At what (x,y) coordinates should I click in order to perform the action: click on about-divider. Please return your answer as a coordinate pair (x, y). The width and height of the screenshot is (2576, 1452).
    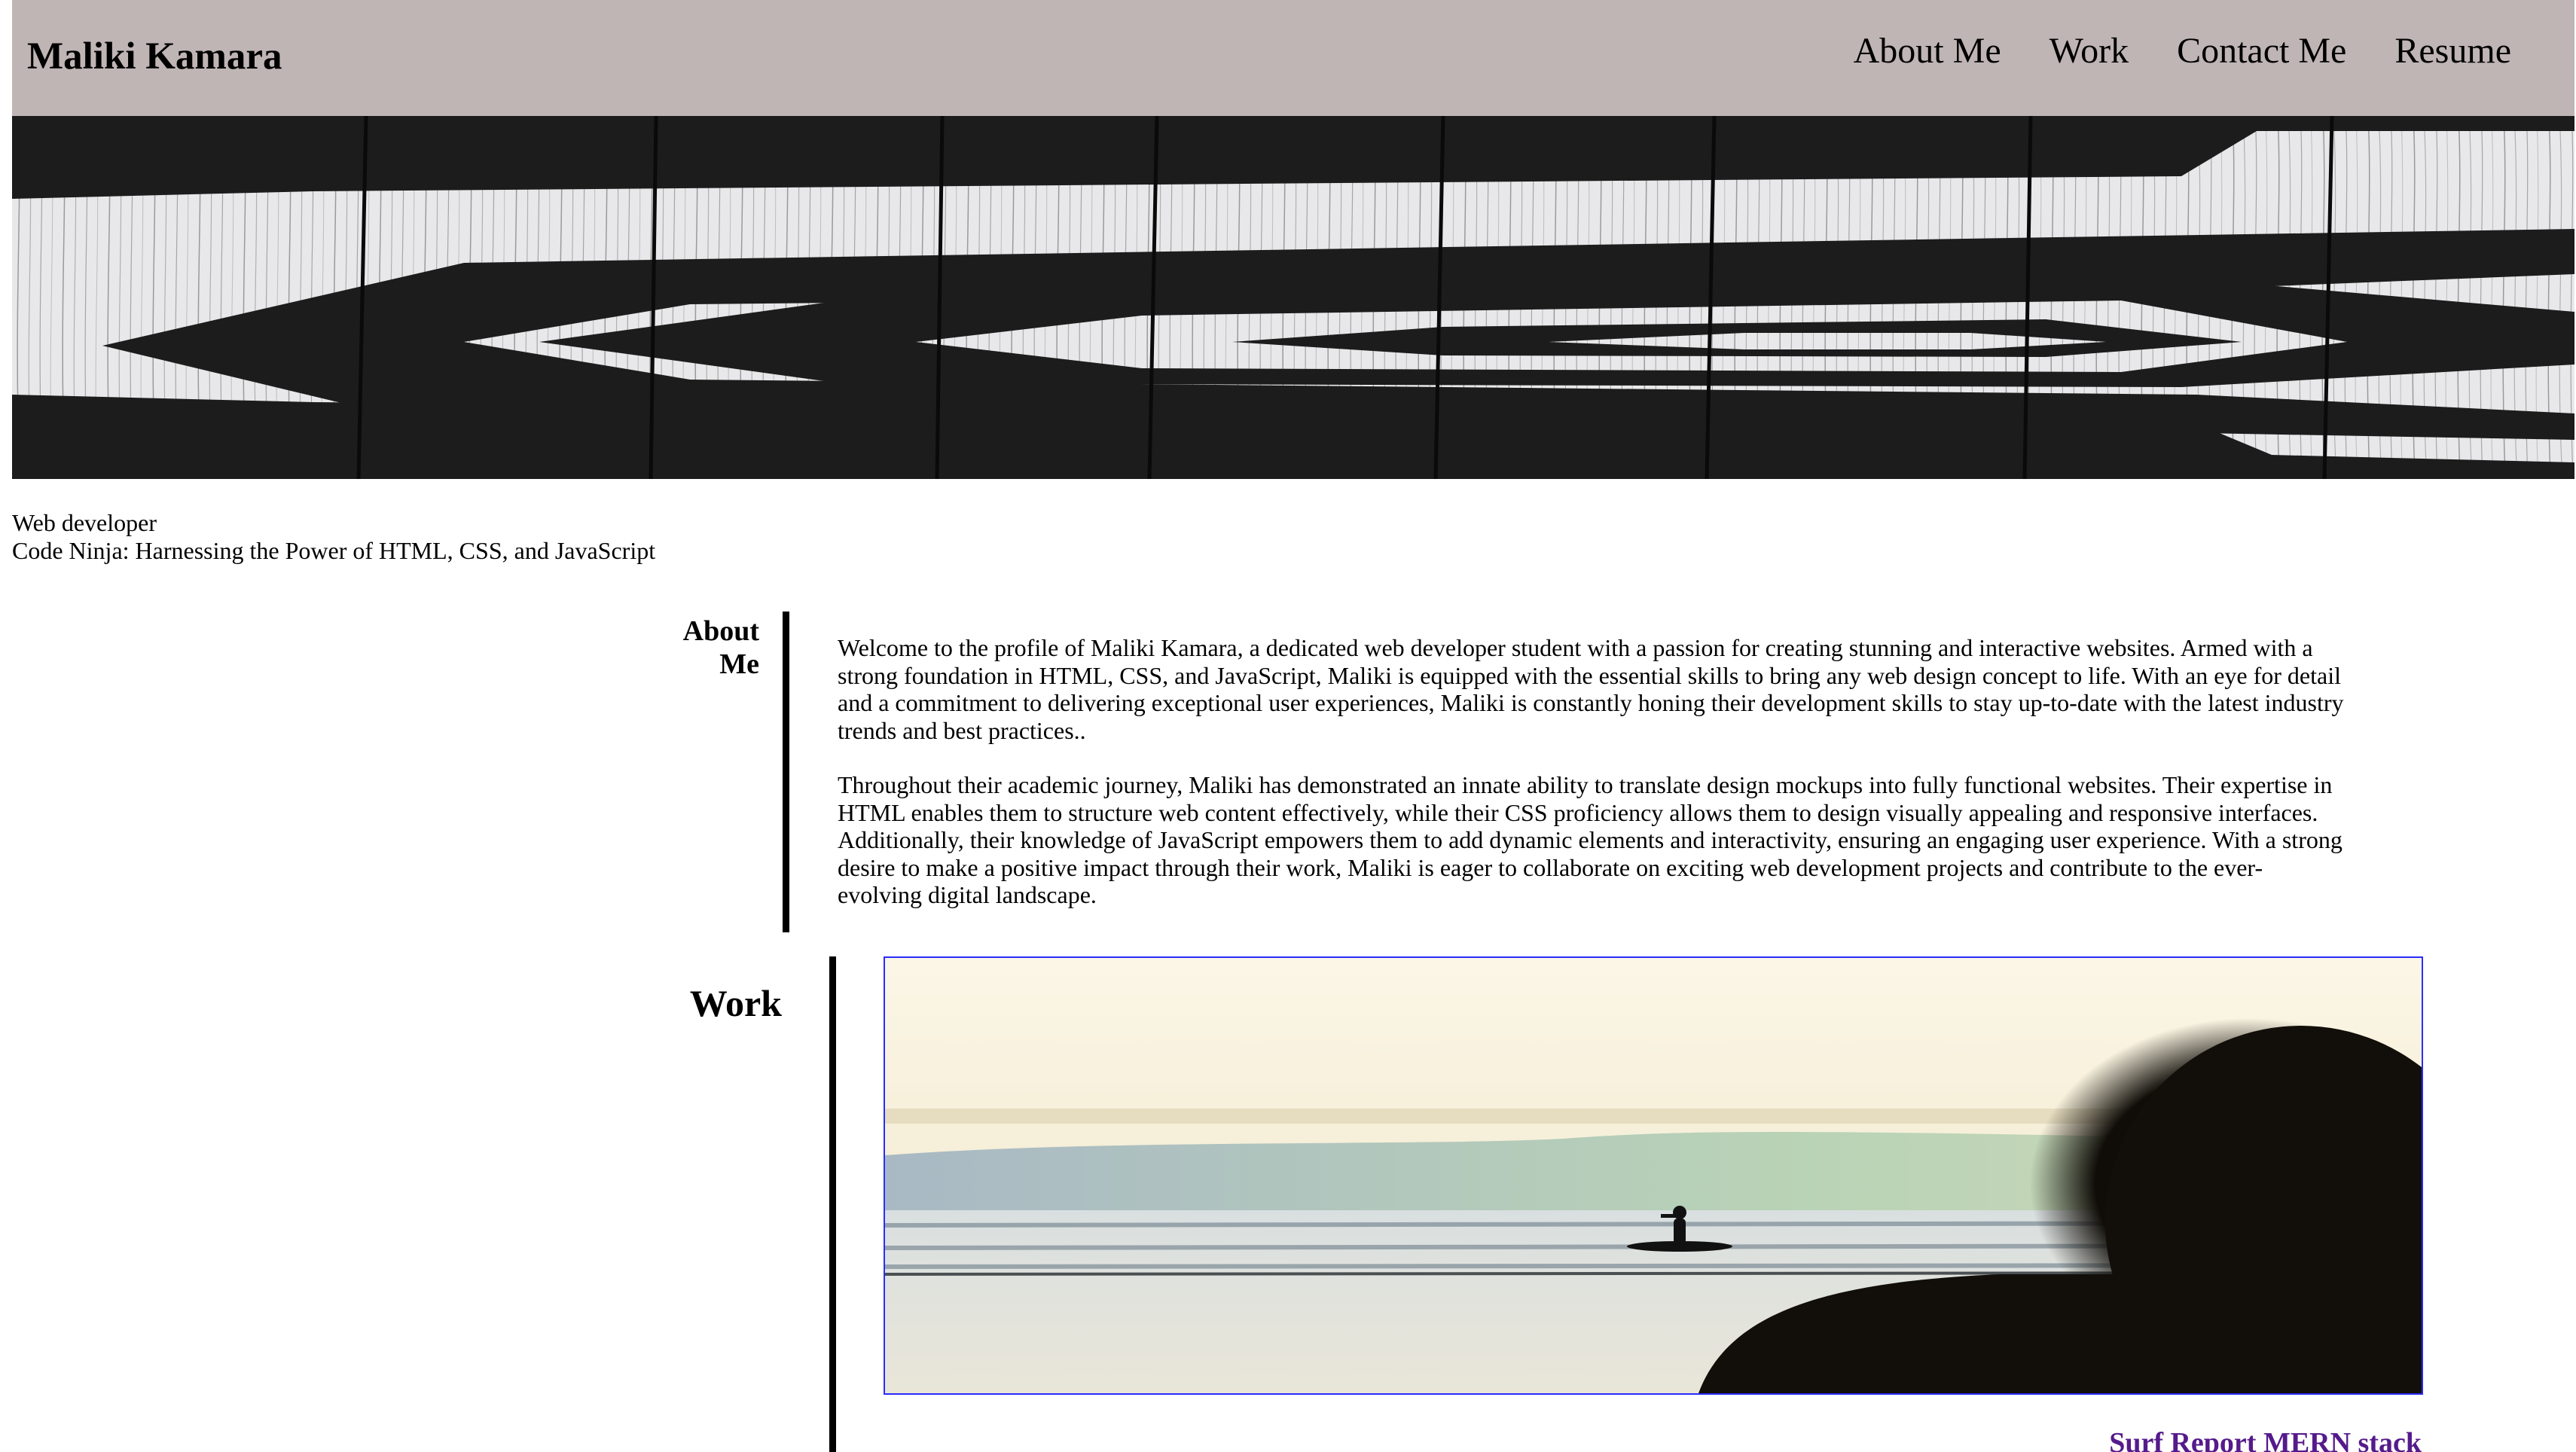
    Looking at the image, I should click on (786, 772).